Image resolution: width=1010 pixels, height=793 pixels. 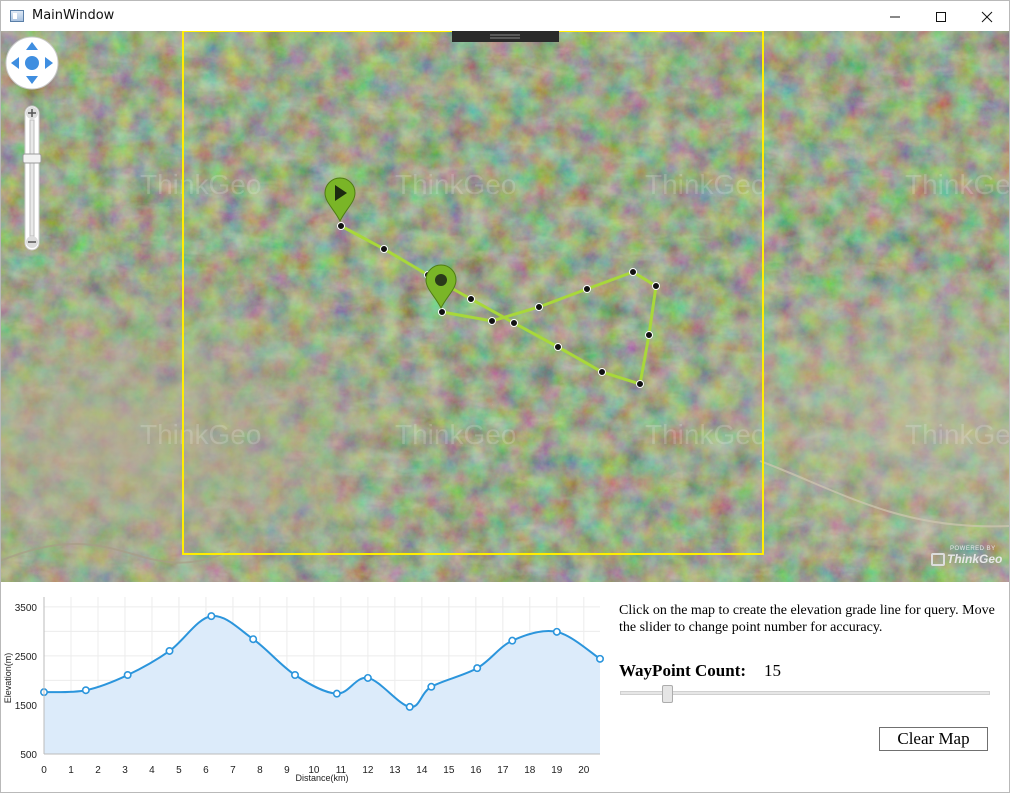 What do you see at coordinates (422, 770) in the screenshot?
I see `x-tick-label: 14` at bounding box center [422, 770].